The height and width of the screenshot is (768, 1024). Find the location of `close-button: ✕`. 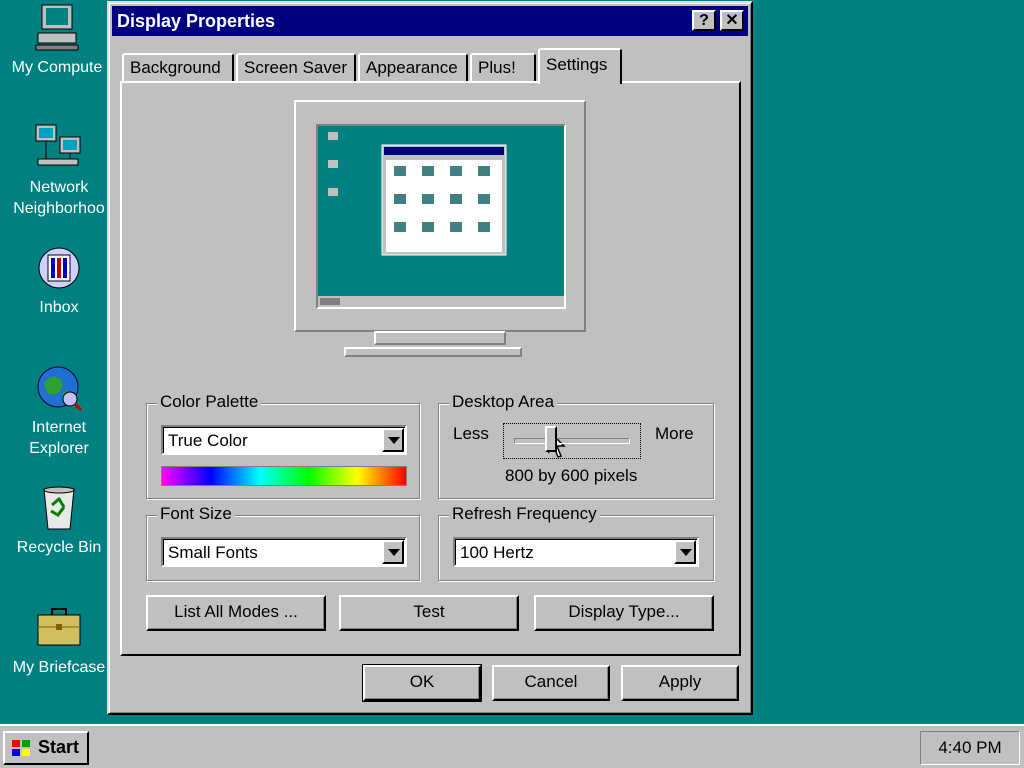

close-button: ✕ is located at coordinates (732, 20).